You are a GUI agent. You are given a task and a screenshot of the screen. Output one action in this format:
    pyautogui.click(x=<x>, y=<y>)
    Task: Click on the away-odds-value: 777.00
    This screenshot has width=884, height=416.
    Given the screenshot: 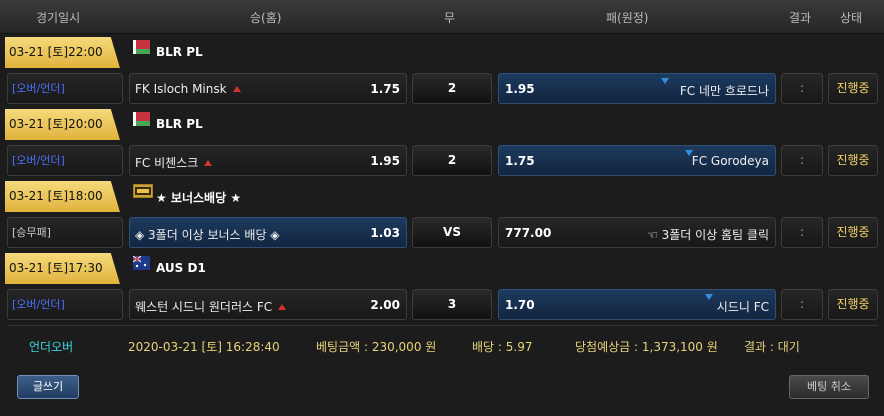 What is the action you would take?
    pyautogui.click(x=528, y=233)
    